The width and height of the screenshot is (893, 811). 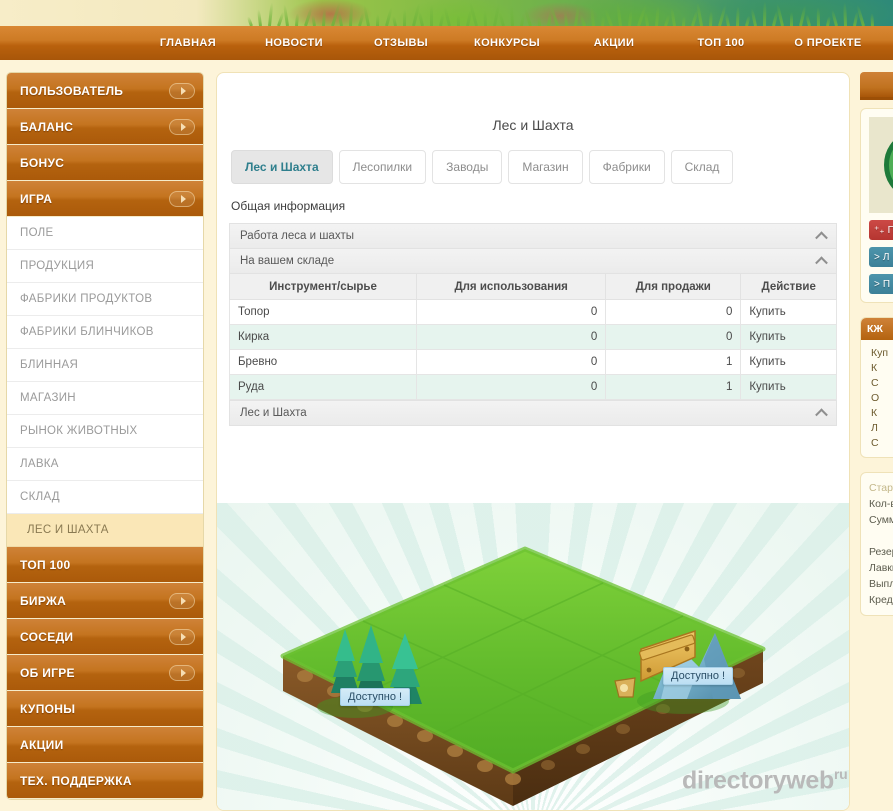 What do you see at coordinates (57, 266) in the screenshot?
I see `sidebar-subitem-label: ПРОДУКЦИЯ` at bounding box center [57, 266].